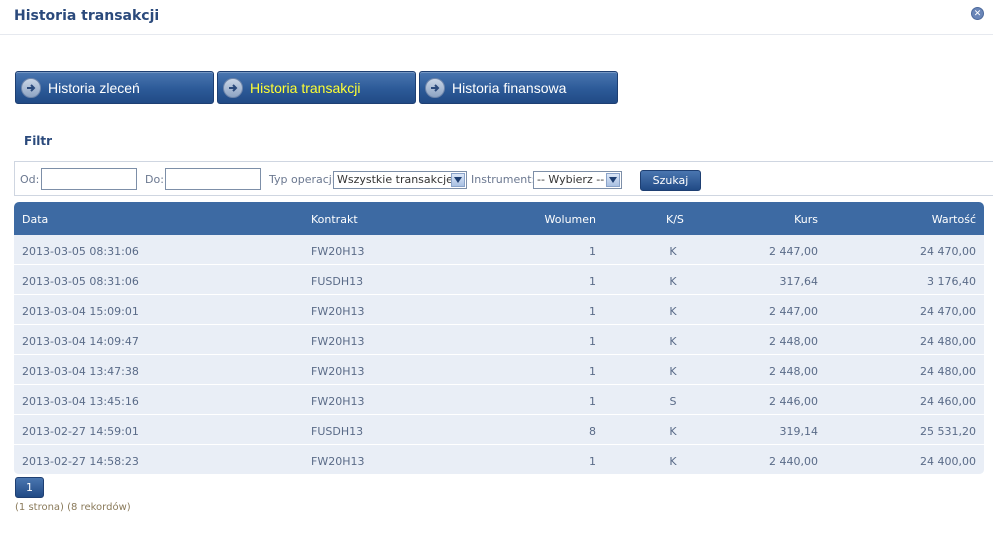  Describe the element at coordinates (954, 219) in the screenshot. I see `column-header-wartosc: Wartość` at that location.